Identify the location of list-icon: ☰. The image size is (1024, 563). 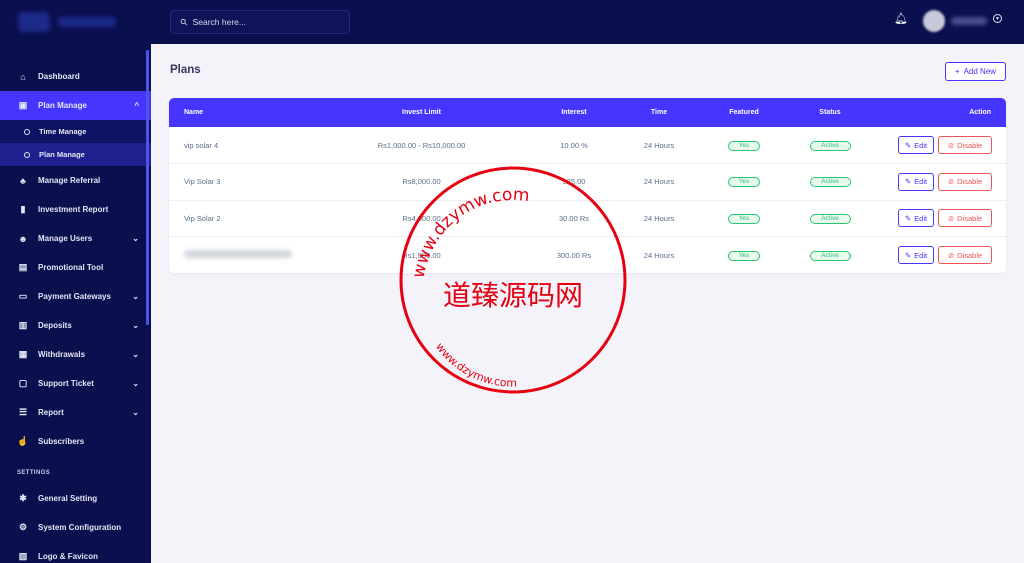
(23, 412).